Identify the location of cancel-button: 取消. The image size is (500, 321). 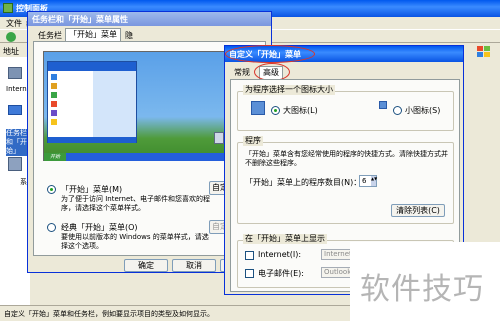
(194, 265).